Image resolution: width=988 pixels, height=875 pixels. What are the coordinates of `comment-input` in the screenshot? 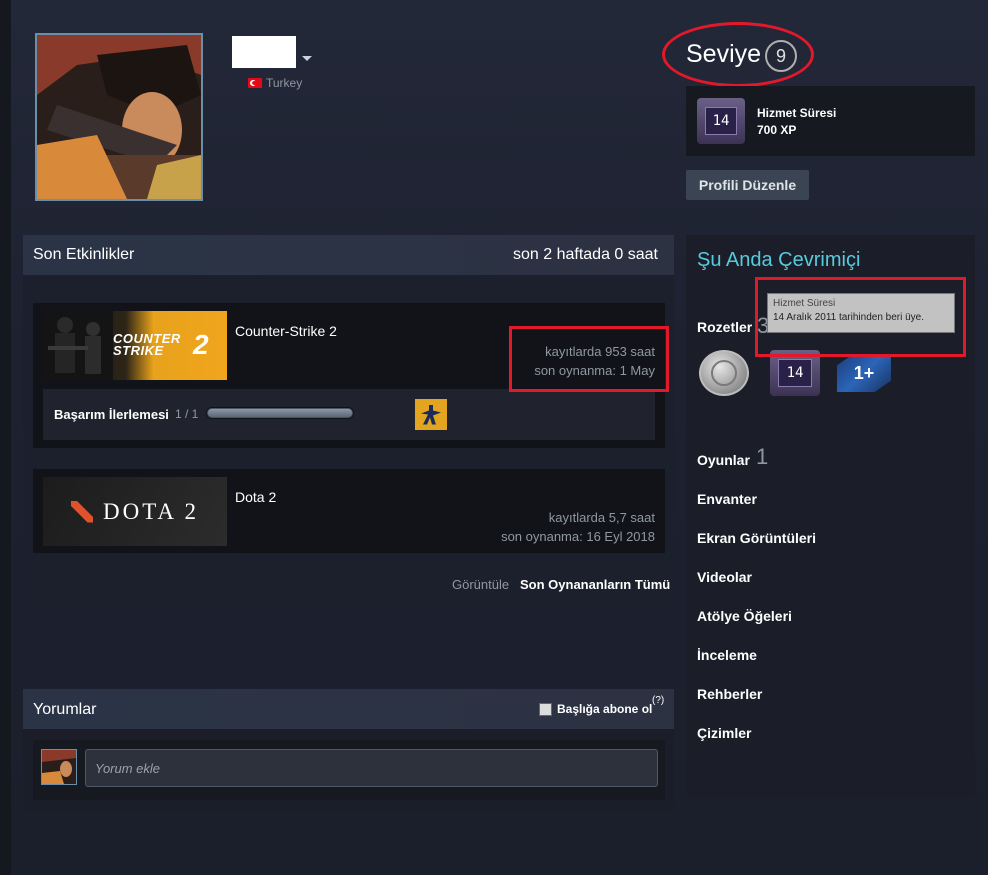 It's located at (371, 768).